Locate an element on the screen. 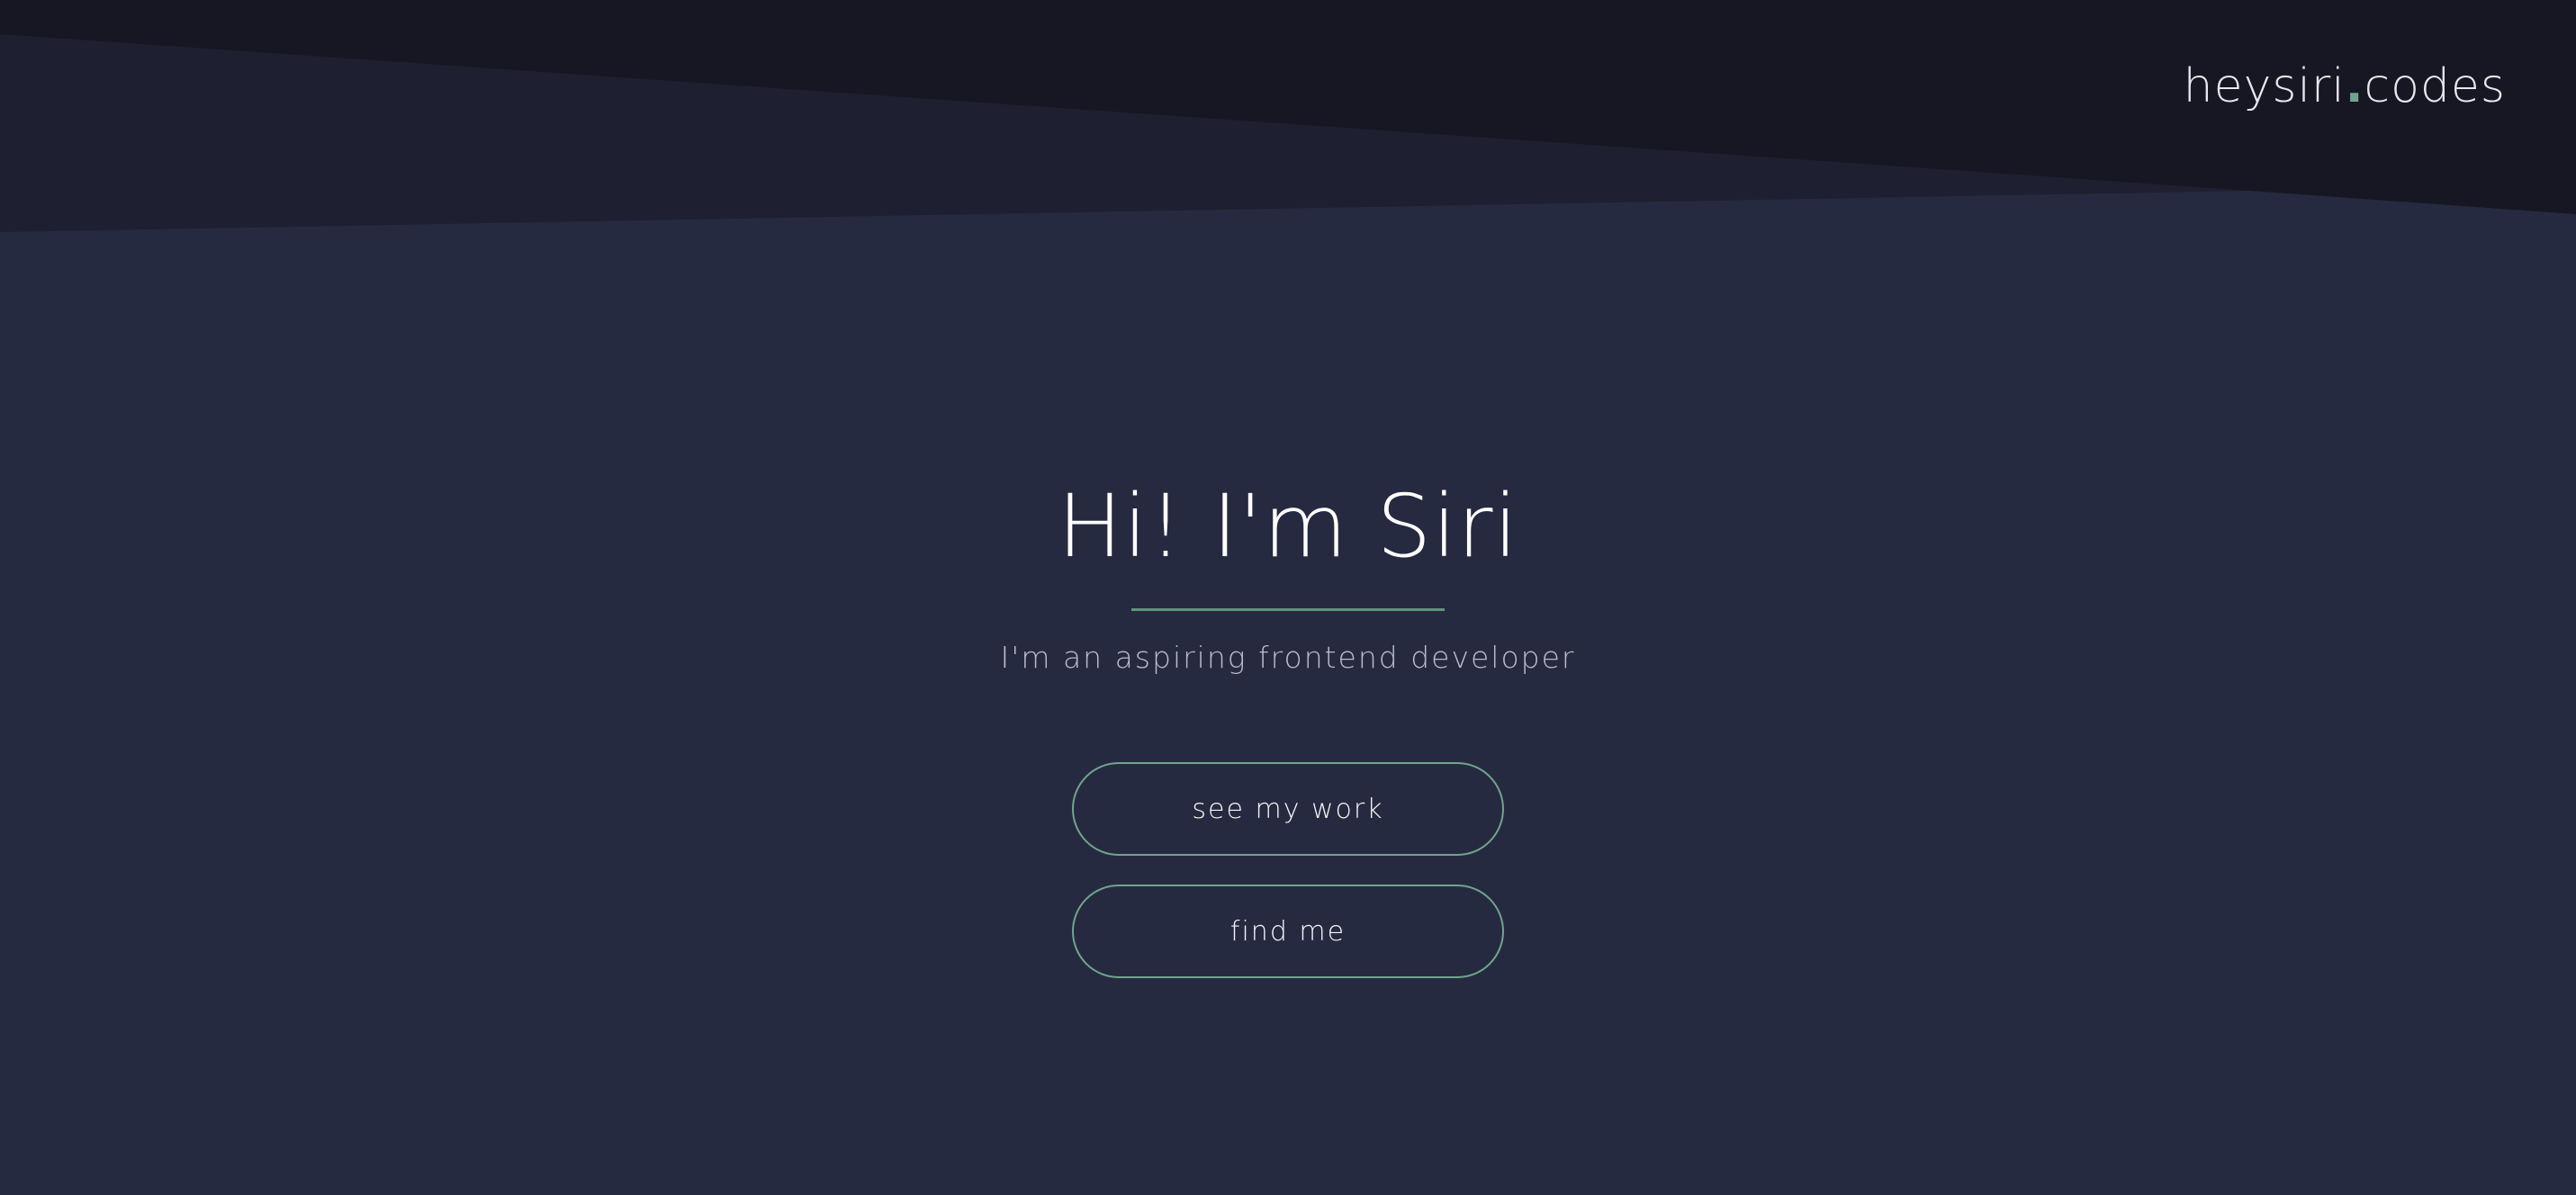  see-my-work-button: see my work is located at coordinates (1288, 809).